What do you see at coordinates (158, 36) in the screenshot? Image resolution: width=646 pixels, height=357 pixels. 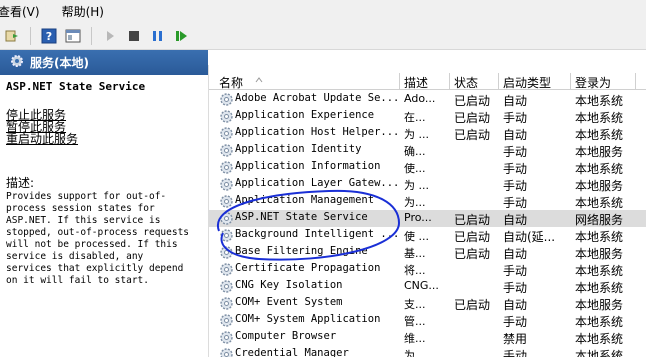 I see `pause-icon` at bounding box center [158, 36].